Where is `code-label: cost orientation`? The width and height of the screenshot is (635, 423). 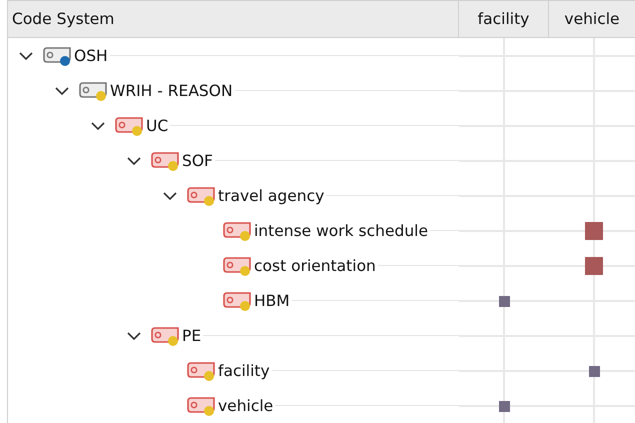 code-label: cost orientation is located at coordinates (315, 265).